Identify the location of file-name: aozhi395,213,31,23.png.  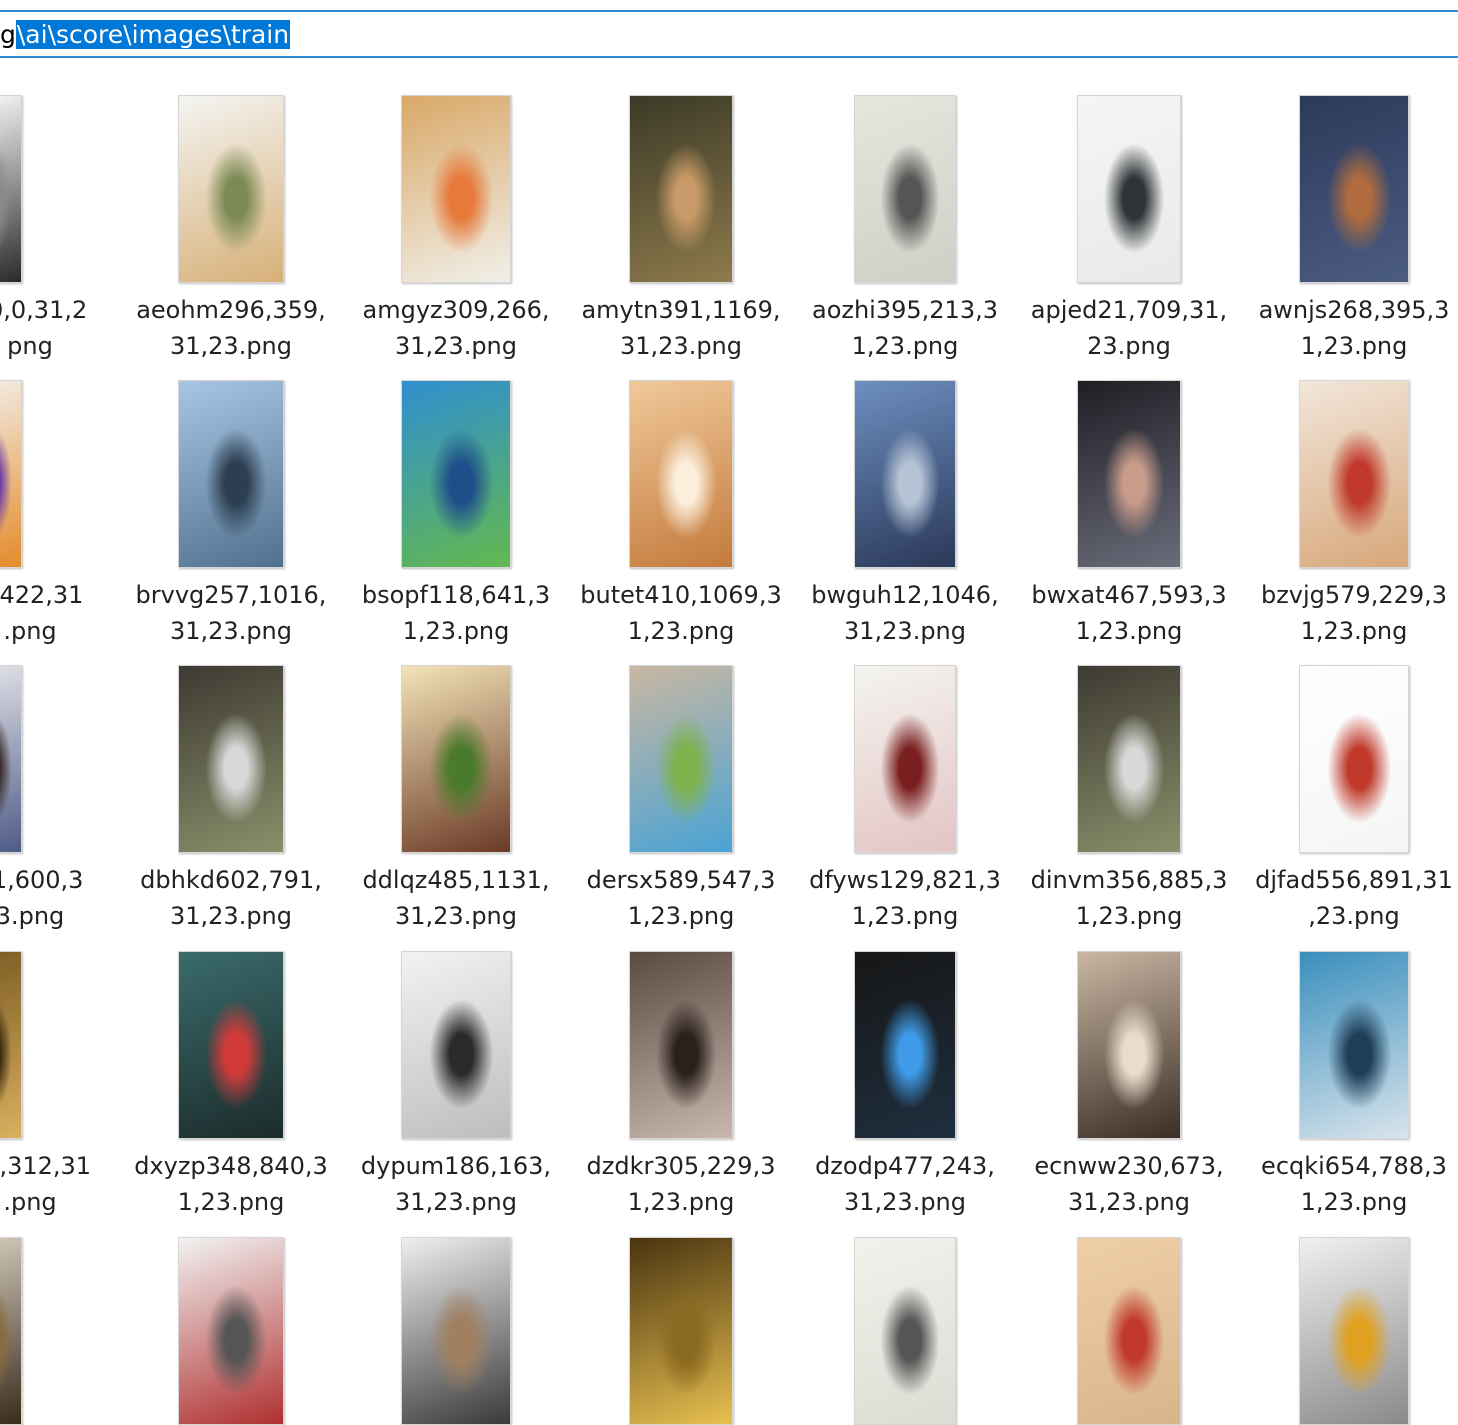
(905, 328).